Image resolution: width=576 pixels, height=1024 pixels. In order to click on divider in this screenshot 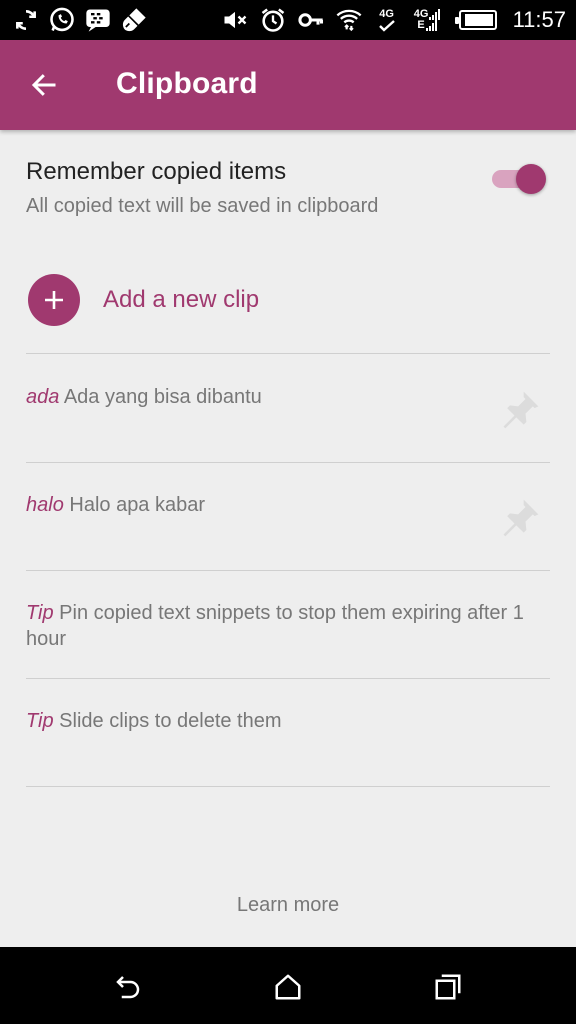, I will do `click(288, 786)`.